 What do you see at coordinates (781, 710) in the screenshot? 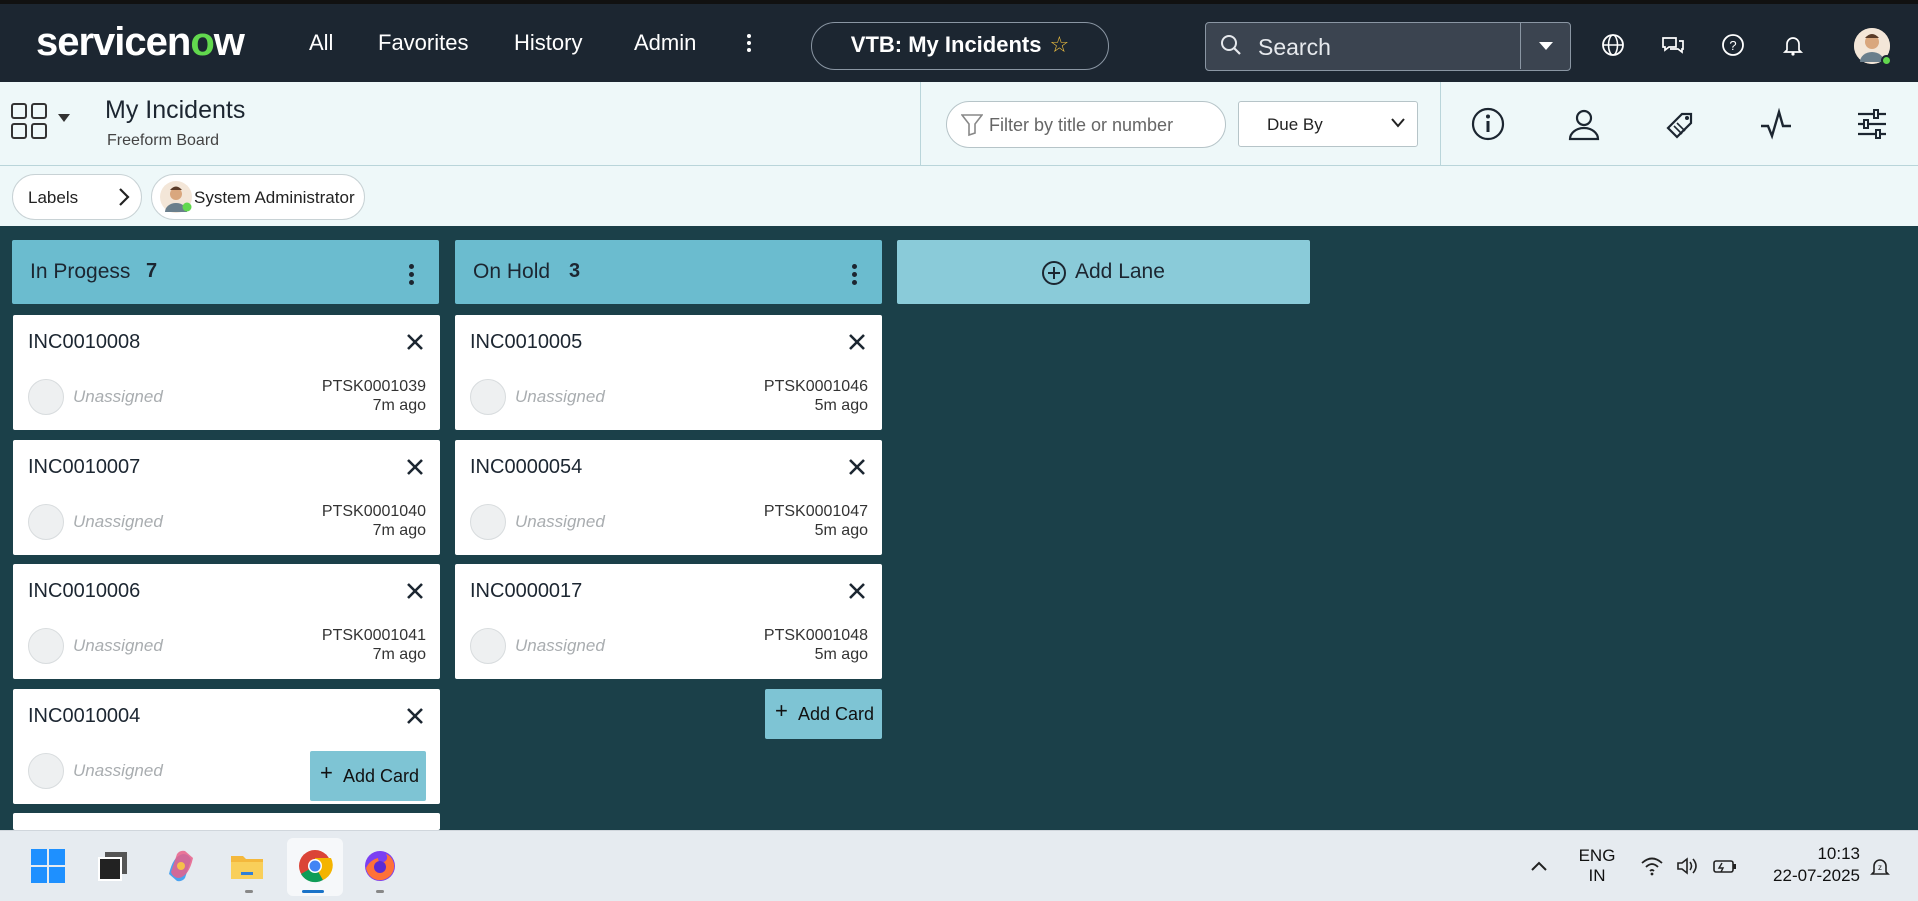
I see `plus-icon: +` at bounding box center [781, 710].